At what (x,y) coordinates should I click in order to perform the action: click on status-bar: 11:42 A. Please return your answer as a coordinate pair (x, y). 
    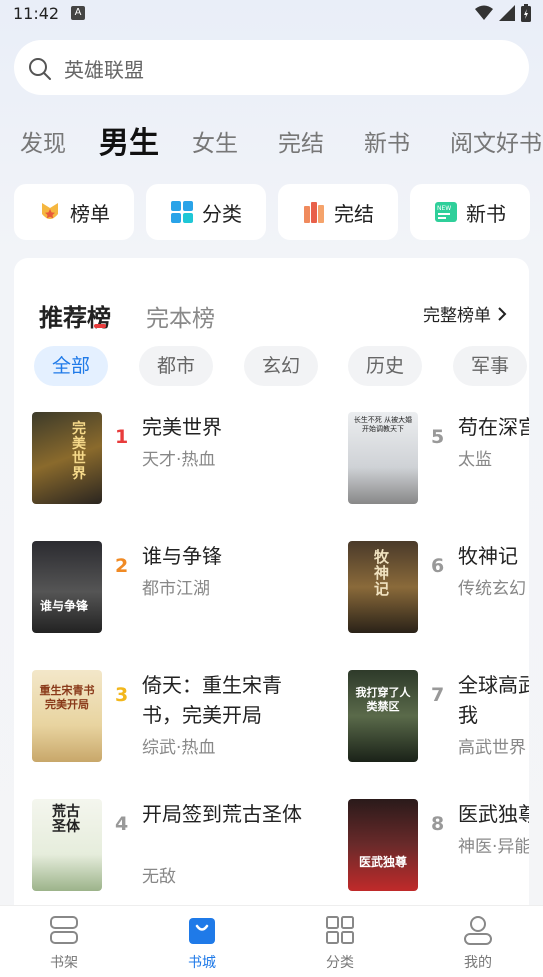
    Looking at the image, I should click on (271, 15).